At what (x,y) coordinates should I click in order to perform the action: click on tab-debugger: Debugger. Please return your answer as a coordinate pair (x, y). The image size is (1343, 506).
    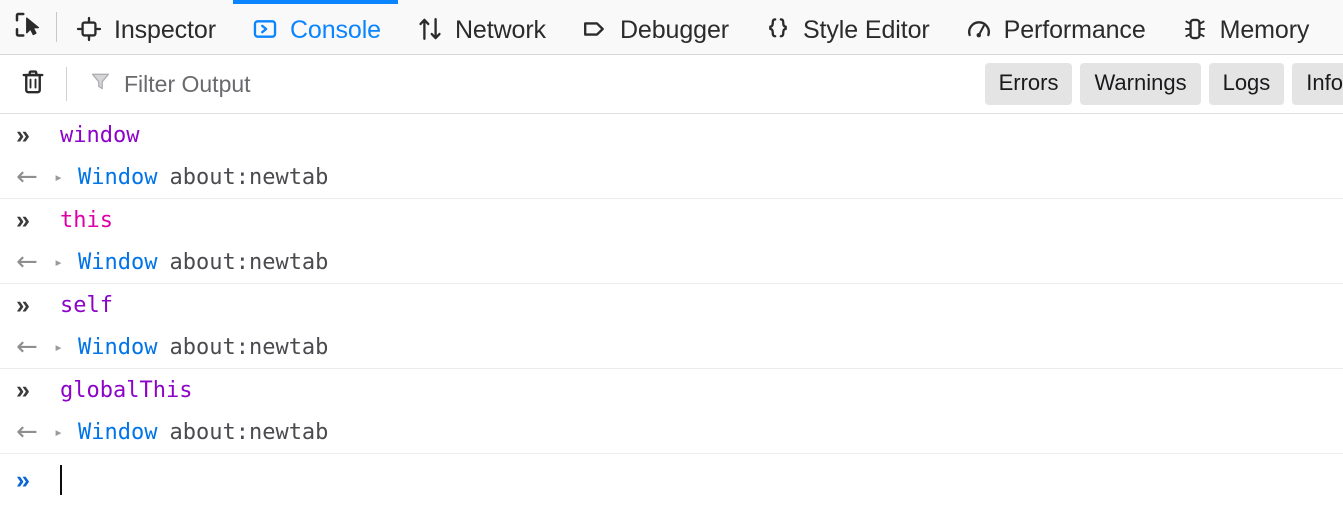
    Looking at the image, I should click on (654, 27).